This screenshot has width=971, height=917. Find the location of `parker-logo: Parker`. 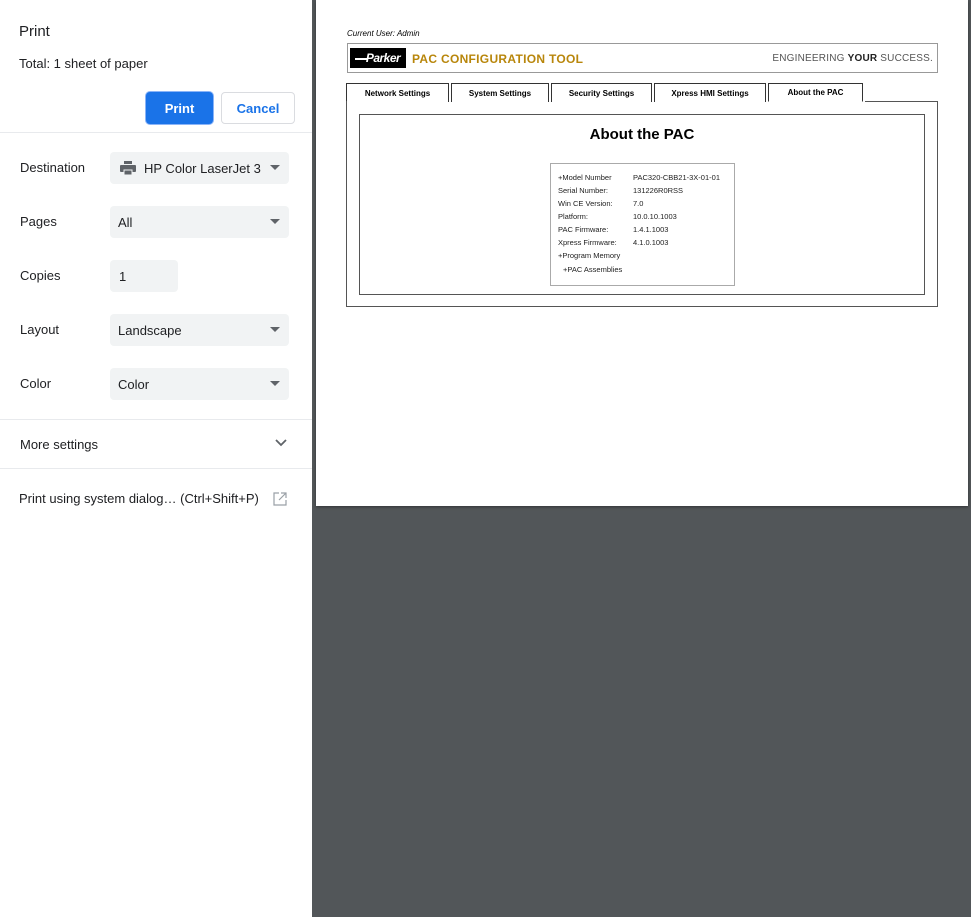

parker-logo: Parker is located at coordinates (378, 58).